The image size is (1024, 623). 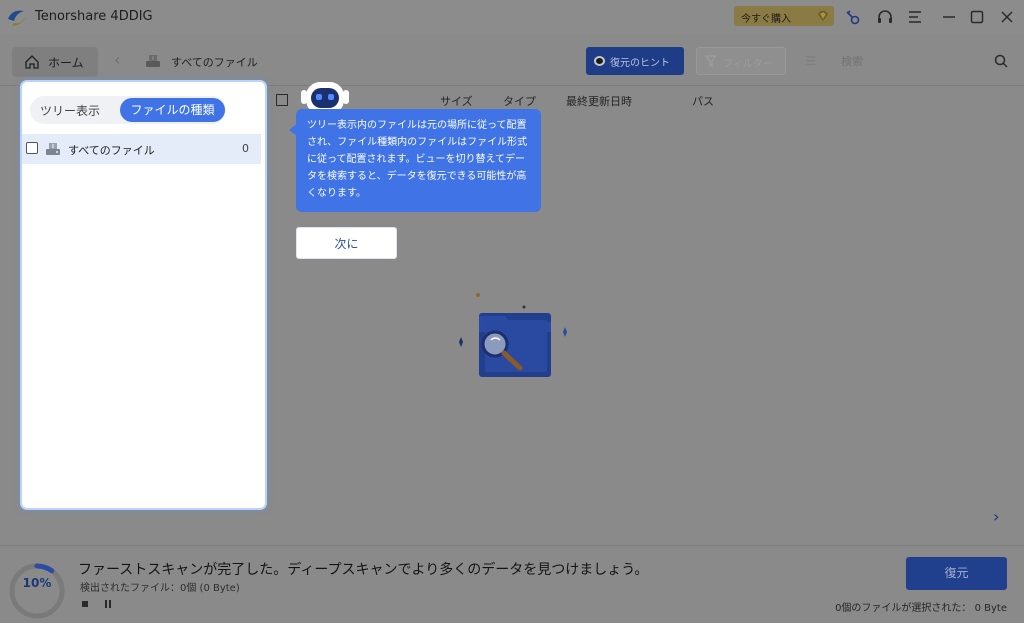 What do you see at coordinates (32, 148) in the screenshot?
I see `all-files-checkbox` at bounding box center [32, 148].